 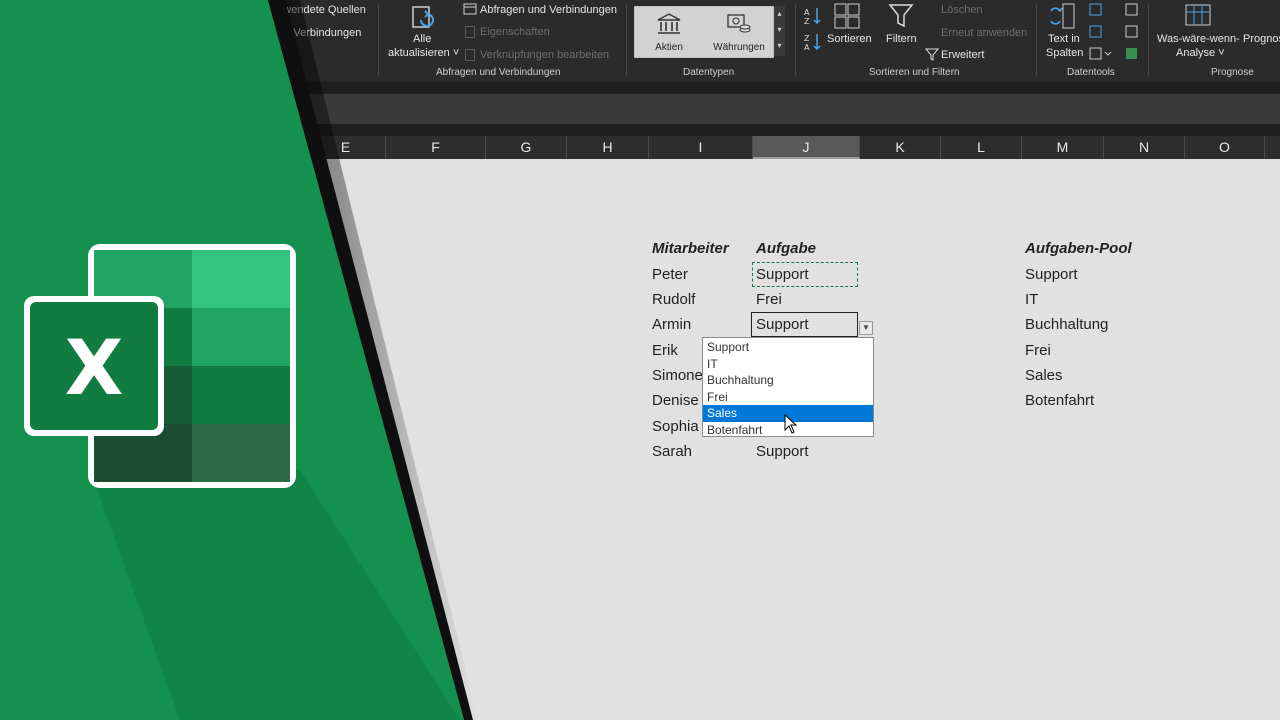 I want to click on advanced-filter-icon, so click(x=932, y=54).